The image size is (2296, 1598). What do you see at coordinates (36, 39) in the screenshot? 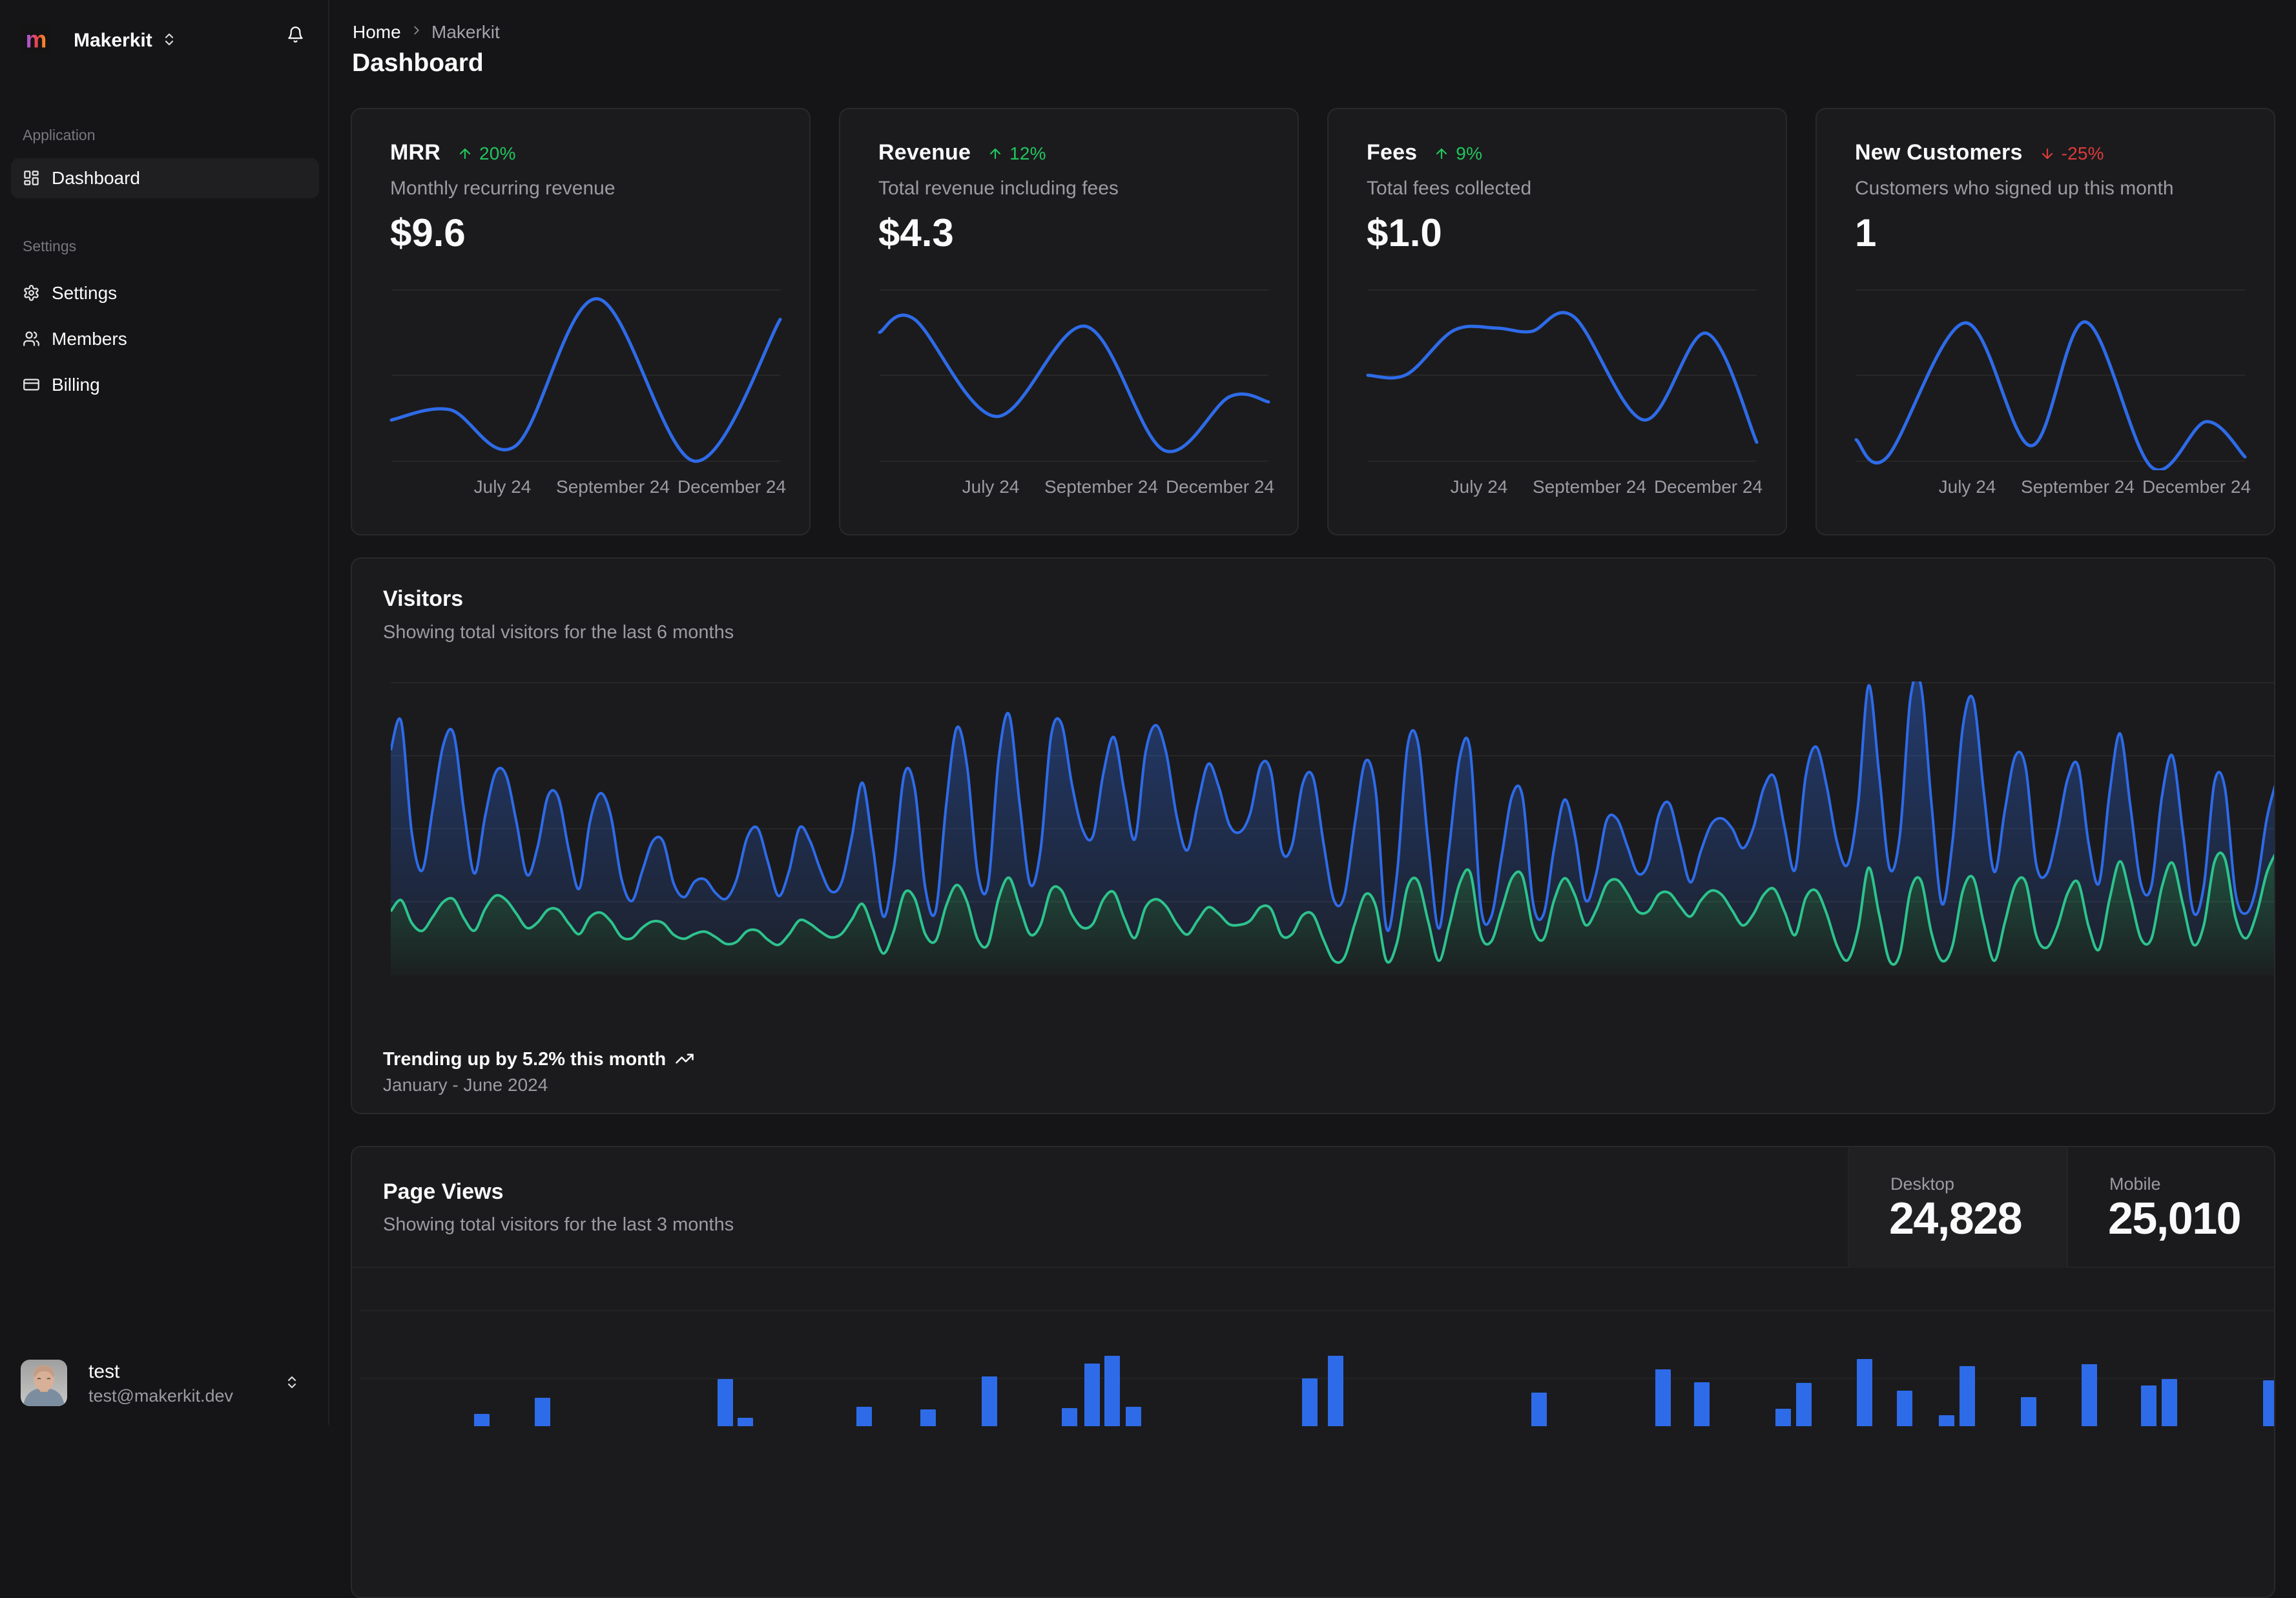
I see `svg-text: m` at bounding box center [36, 39].